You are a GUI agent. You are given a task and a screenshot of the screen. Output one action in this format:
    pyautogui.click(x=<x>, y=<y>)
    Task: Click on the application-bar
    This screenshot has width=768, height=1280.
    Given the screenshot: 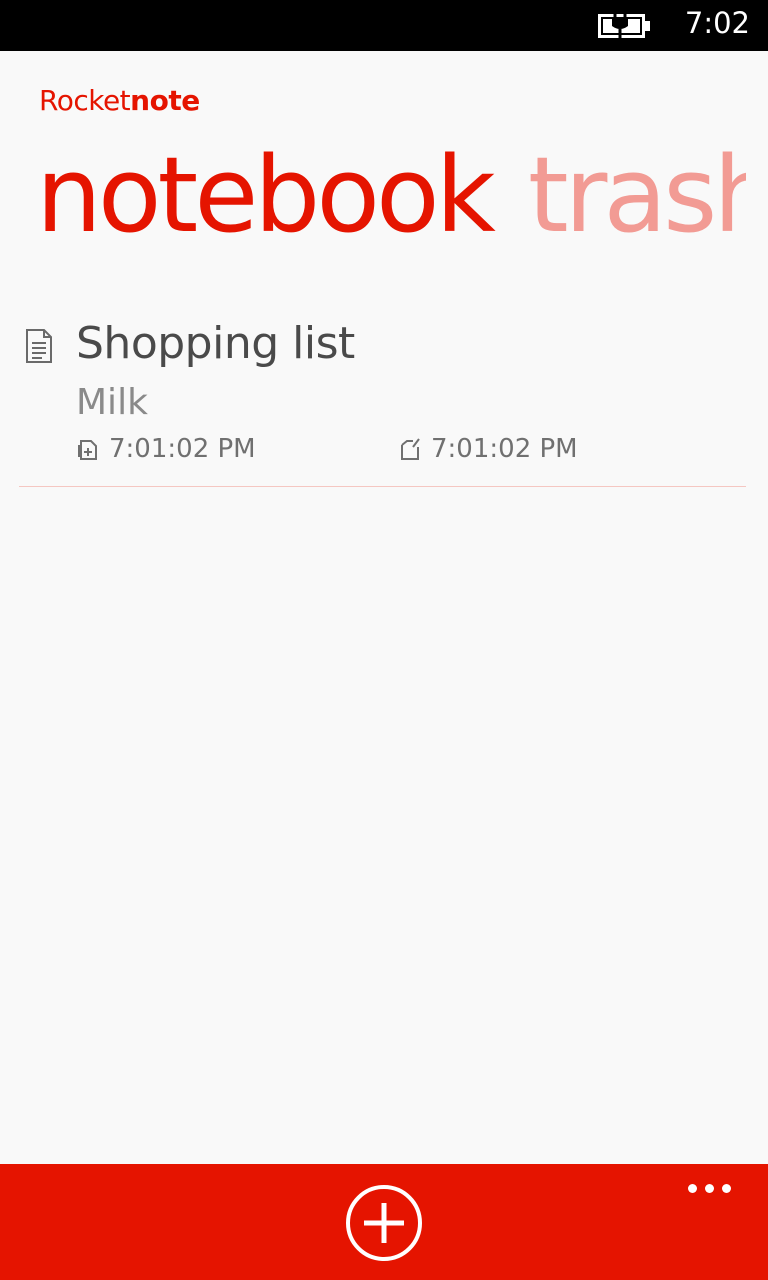 What is the action you would take?
    pyautogui.click(x=384, y=1222)
    